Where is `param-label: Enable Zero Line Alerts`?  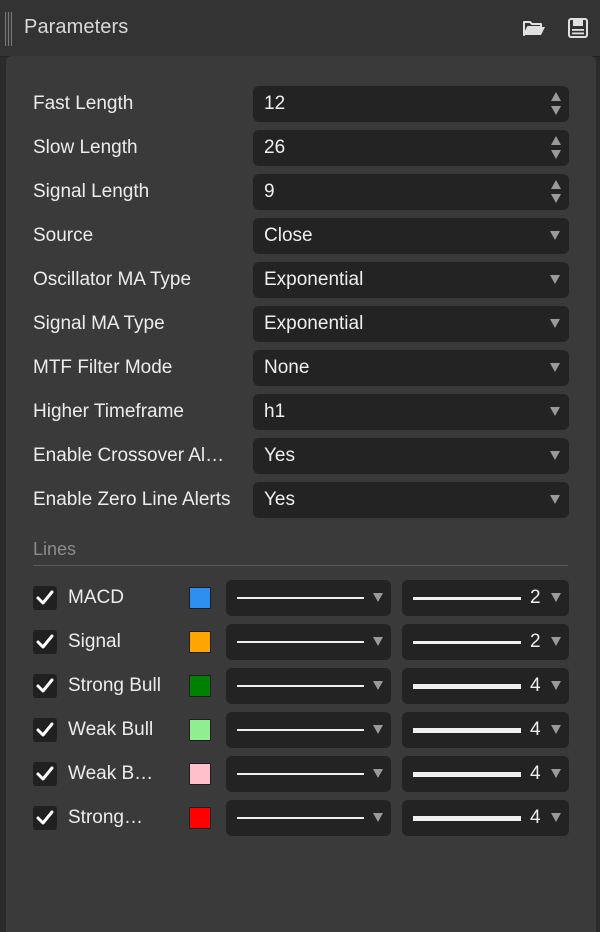
param-label: Enable Zero Line Alerts is located at coordinates (132, 499).